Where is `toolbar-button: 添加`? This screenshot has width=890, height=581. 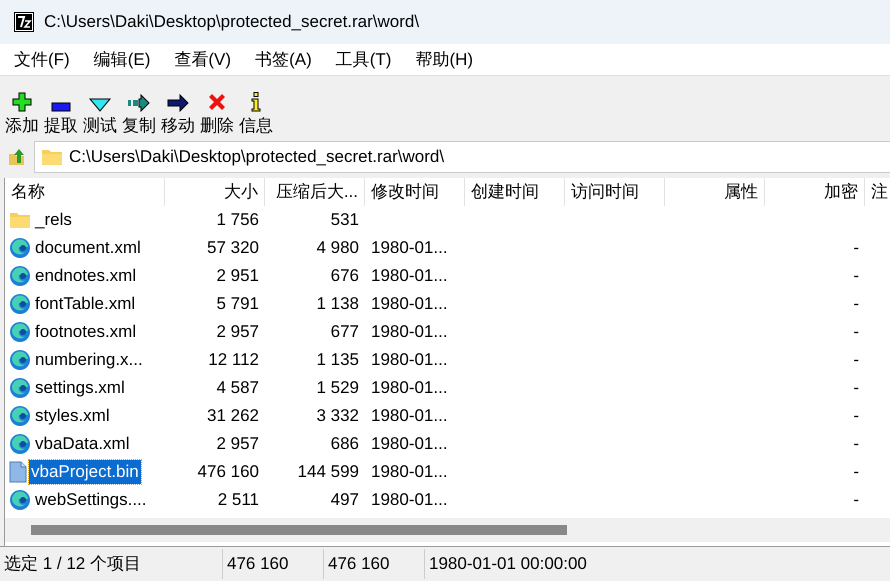
toolbar-button: 添加 is located at coordinates (22, 110).